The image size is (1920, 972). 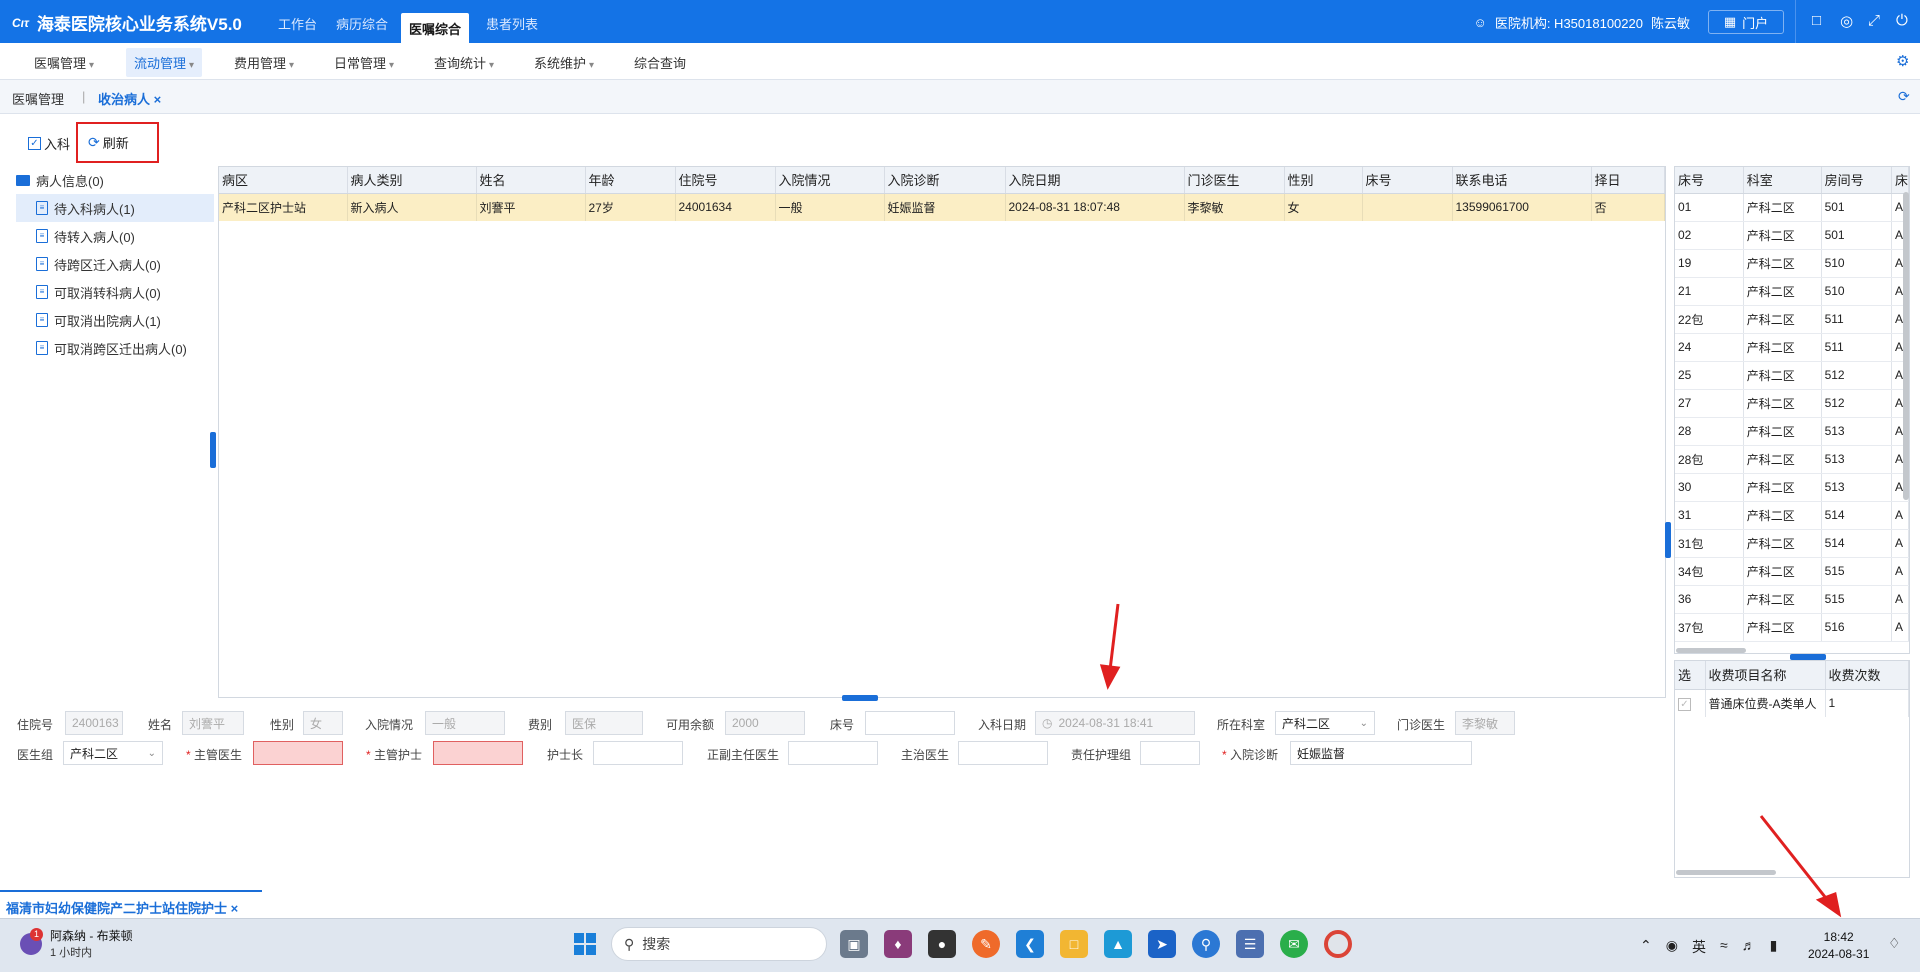 What do you see at coordinates (115, 180) in the screenshot?
I see `tree-root: 病人信息(0)` at bounding box center [115, 180].